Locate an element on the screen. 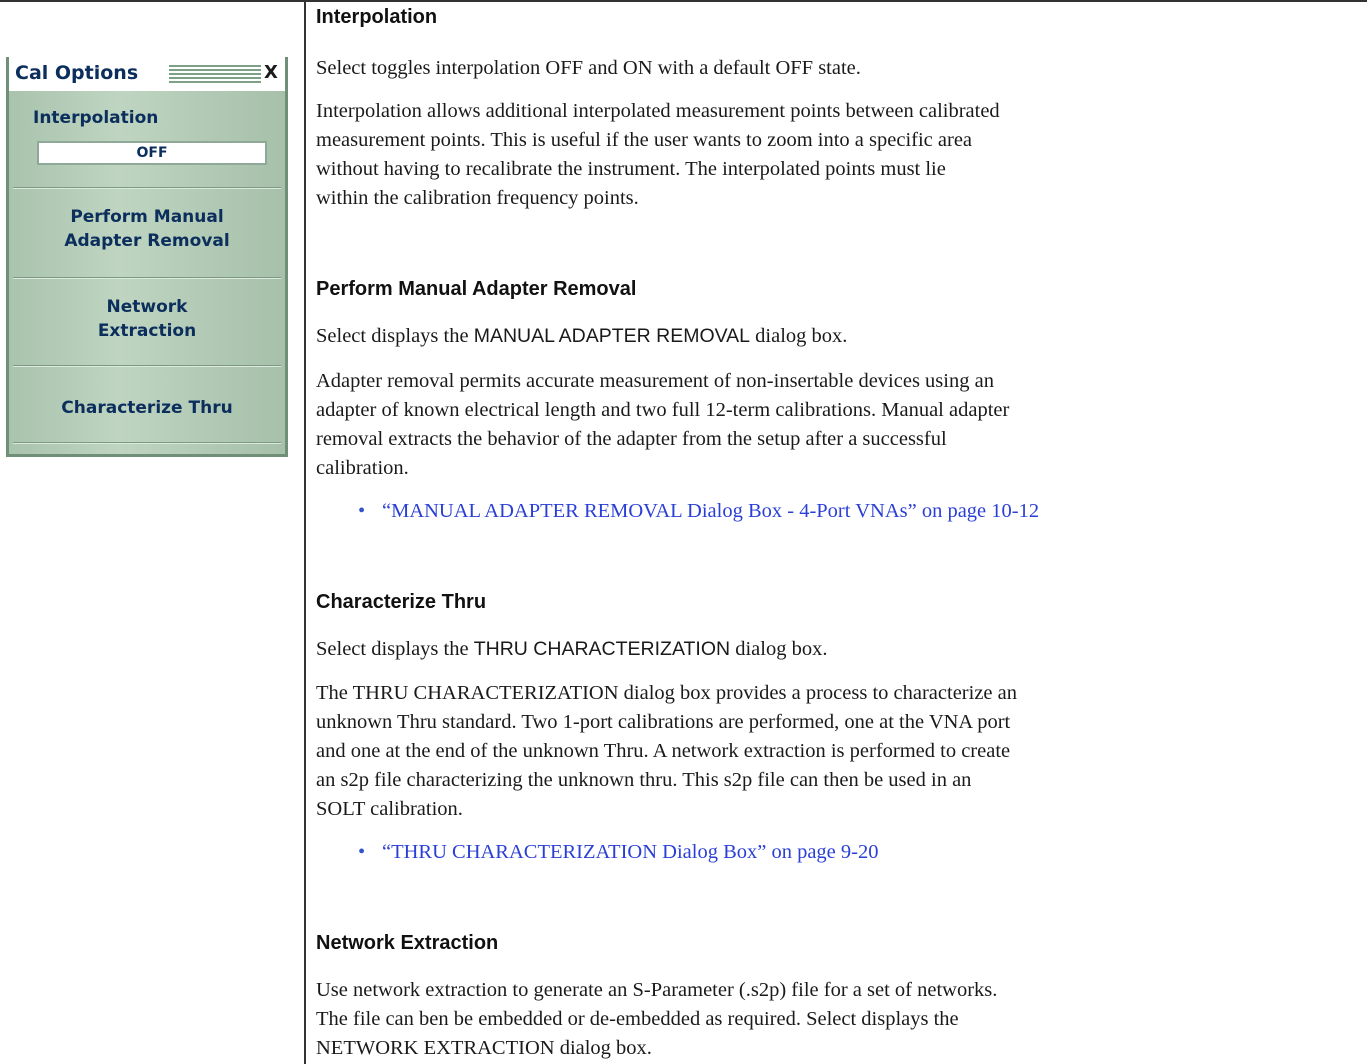 This screenshot has width=1367, height=1064. dialog-name: MANUAL ADAPTER REMOVAL is located at coordinates (612, 336).